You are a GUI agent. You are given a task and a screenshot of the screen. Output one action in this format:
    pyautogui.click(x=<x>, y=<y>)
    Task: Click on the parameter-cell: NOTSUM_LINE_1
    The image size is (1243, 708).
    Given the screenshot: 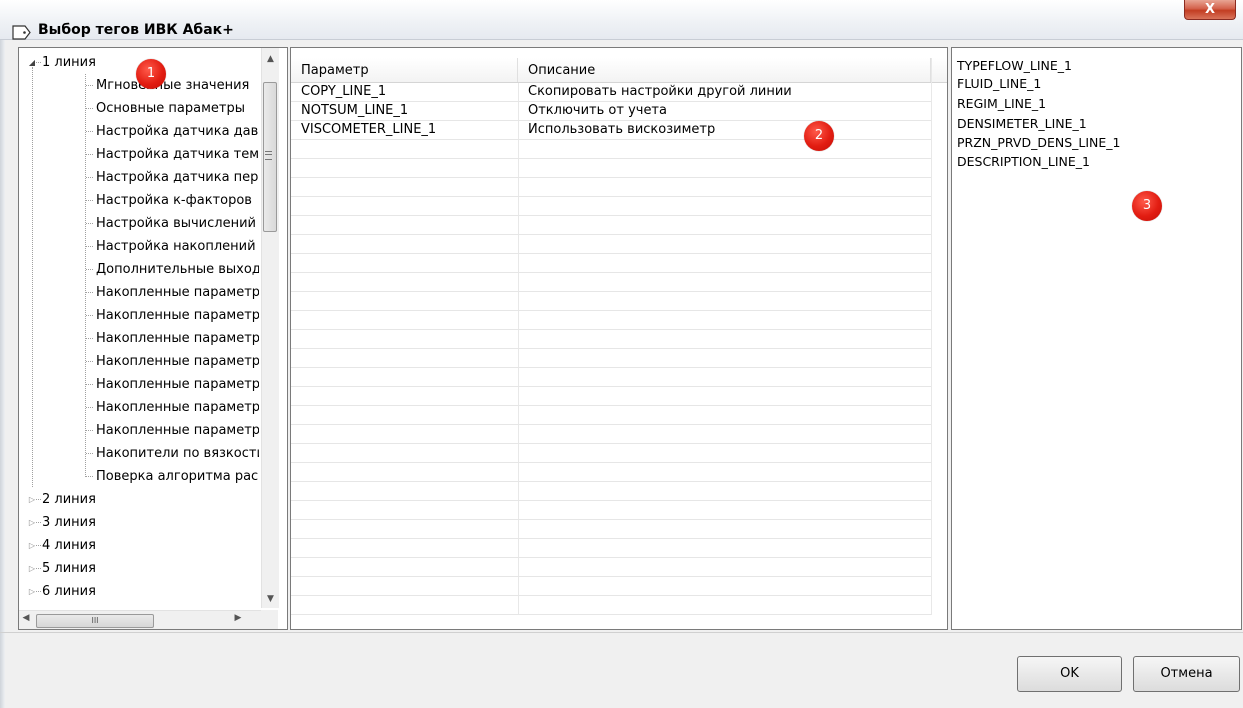 What is the action you would take?
    pyautogui.click(x=355, y=110)
    